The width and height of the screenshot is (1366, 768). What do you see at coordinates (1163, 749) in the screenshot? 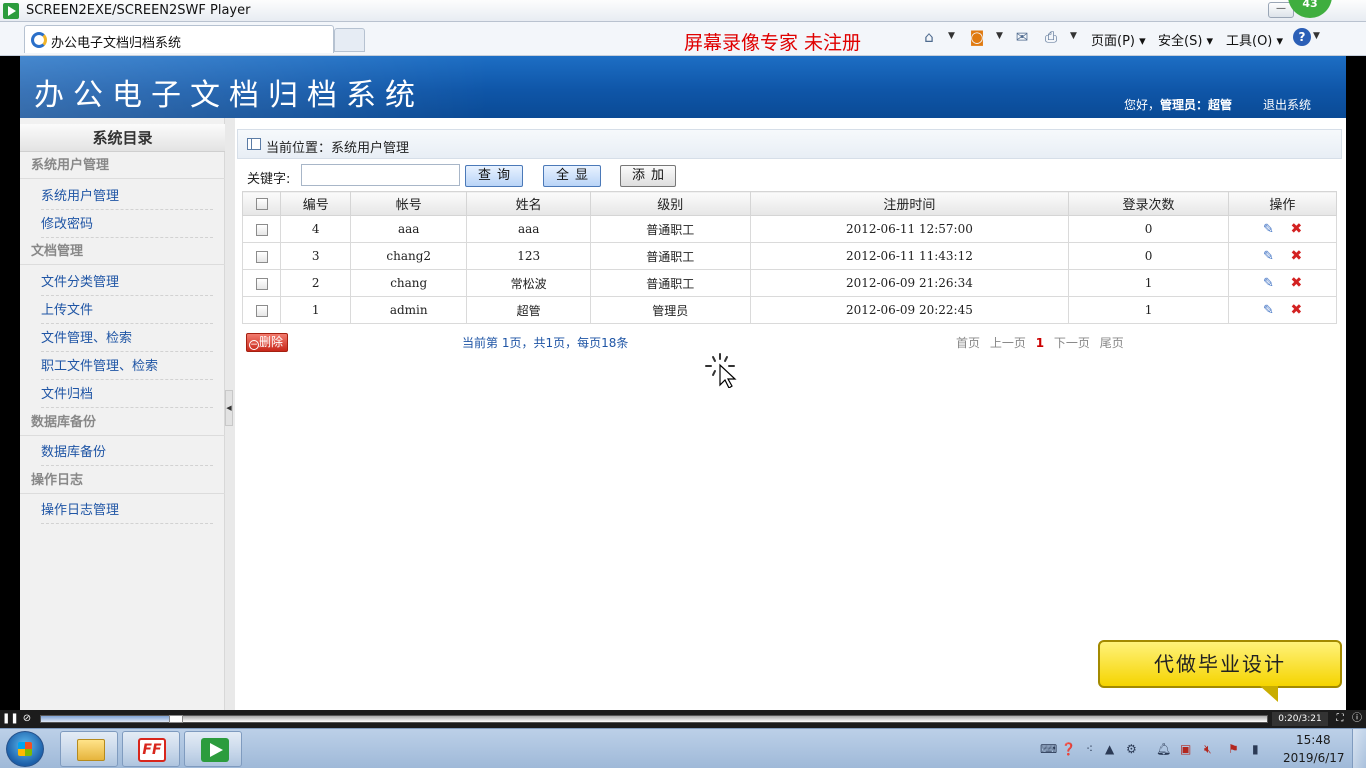
I see `notification-bell-icon: 🔔︎` at bounding box center [1163, 749].